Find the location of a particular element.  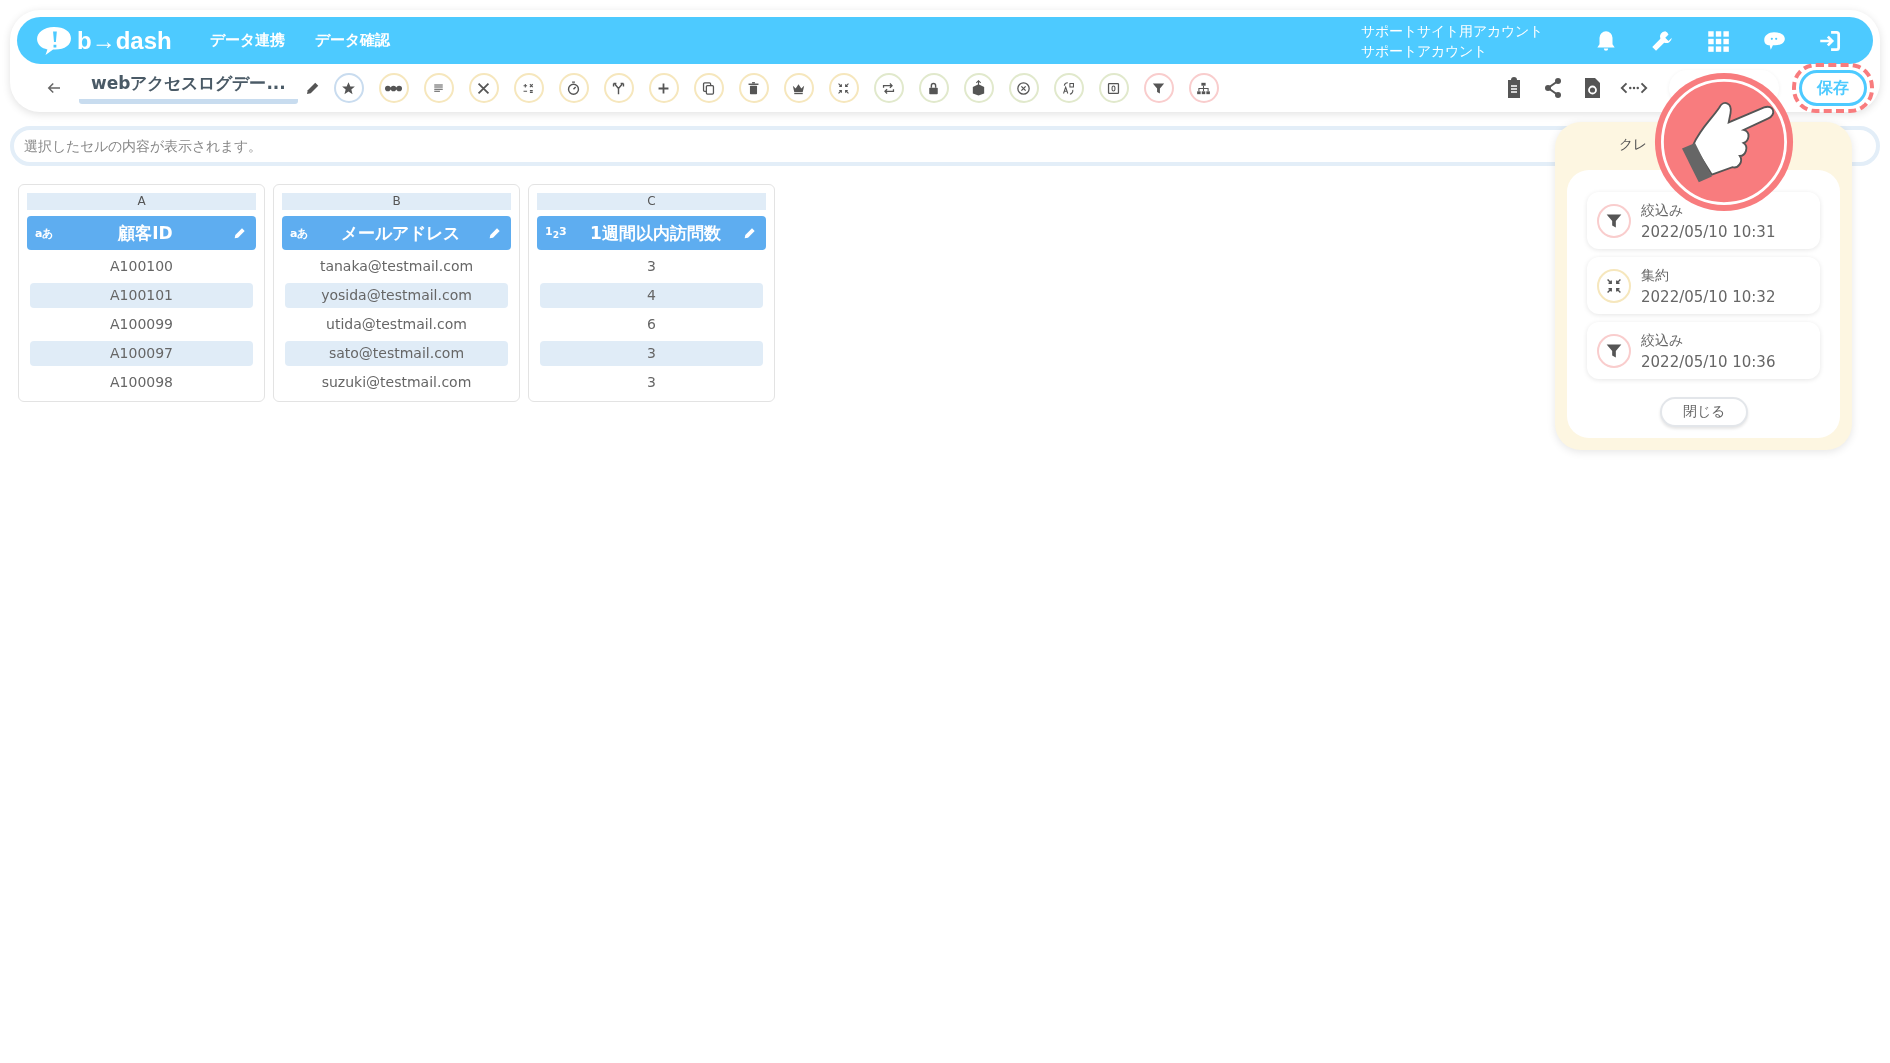

column-letter: A is located at coordinates (141, 201).